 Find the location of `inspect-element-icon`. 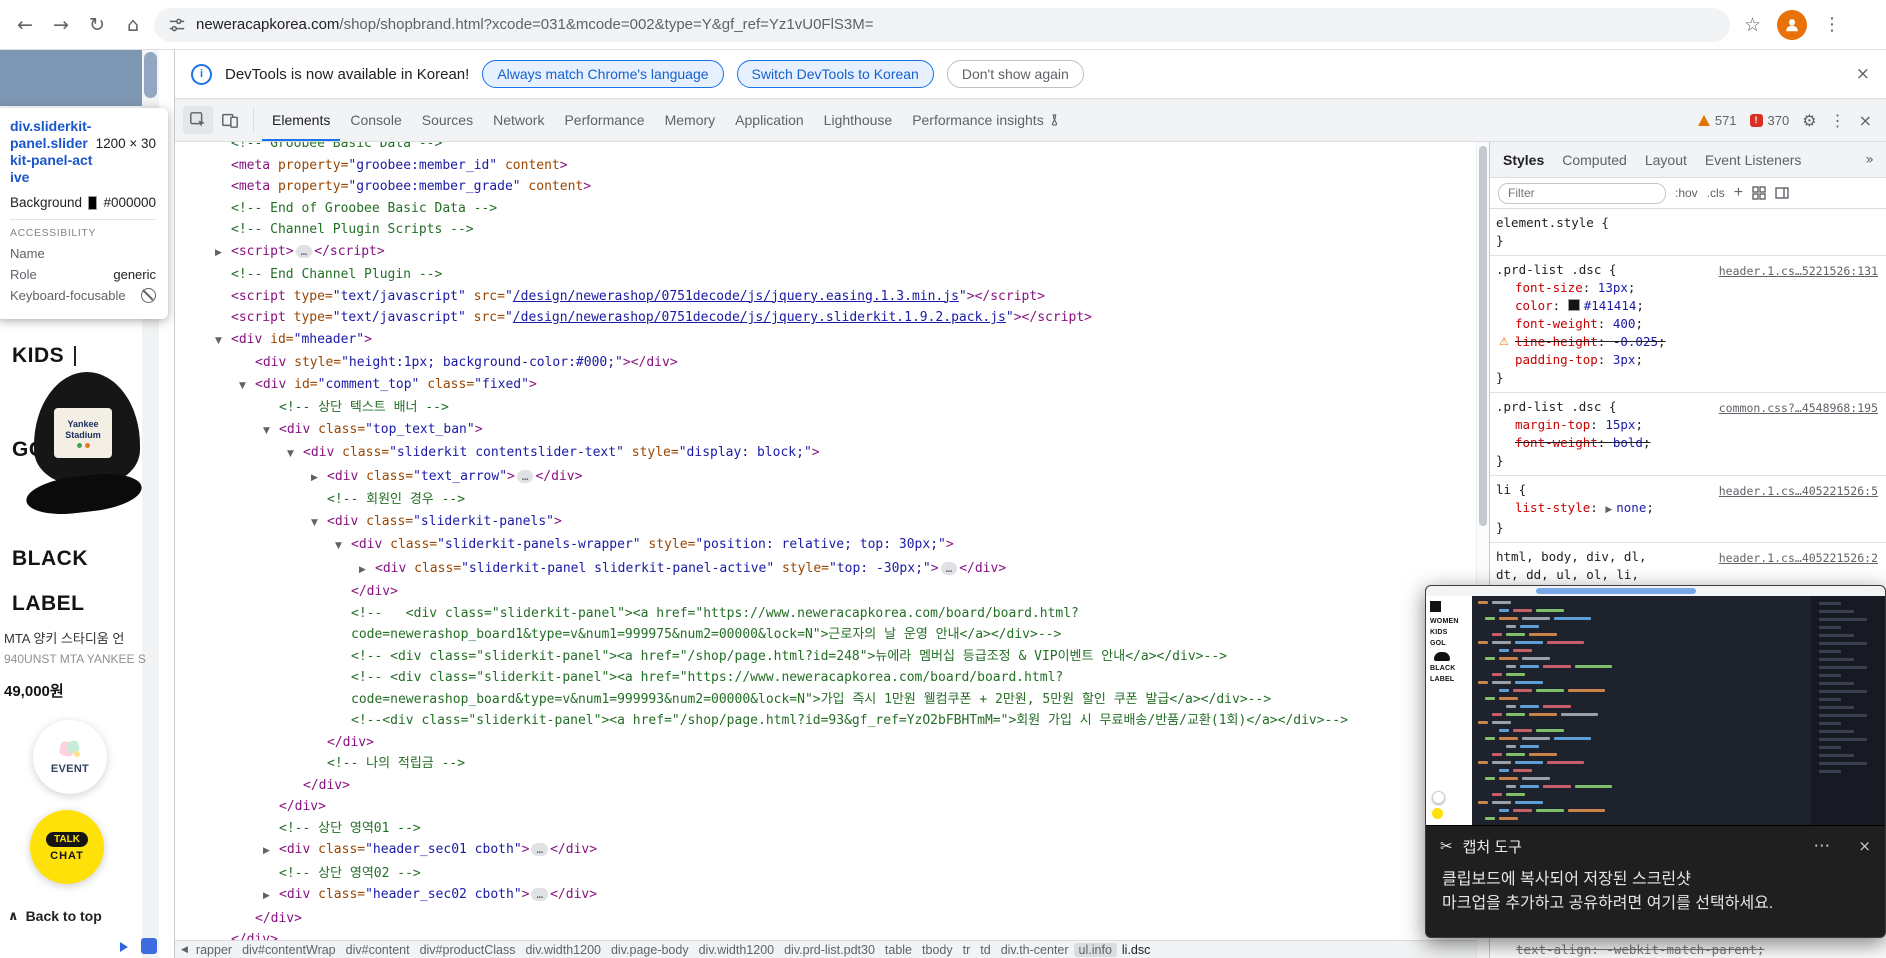

inspect-element-icon is located at coordinates (198, 120).